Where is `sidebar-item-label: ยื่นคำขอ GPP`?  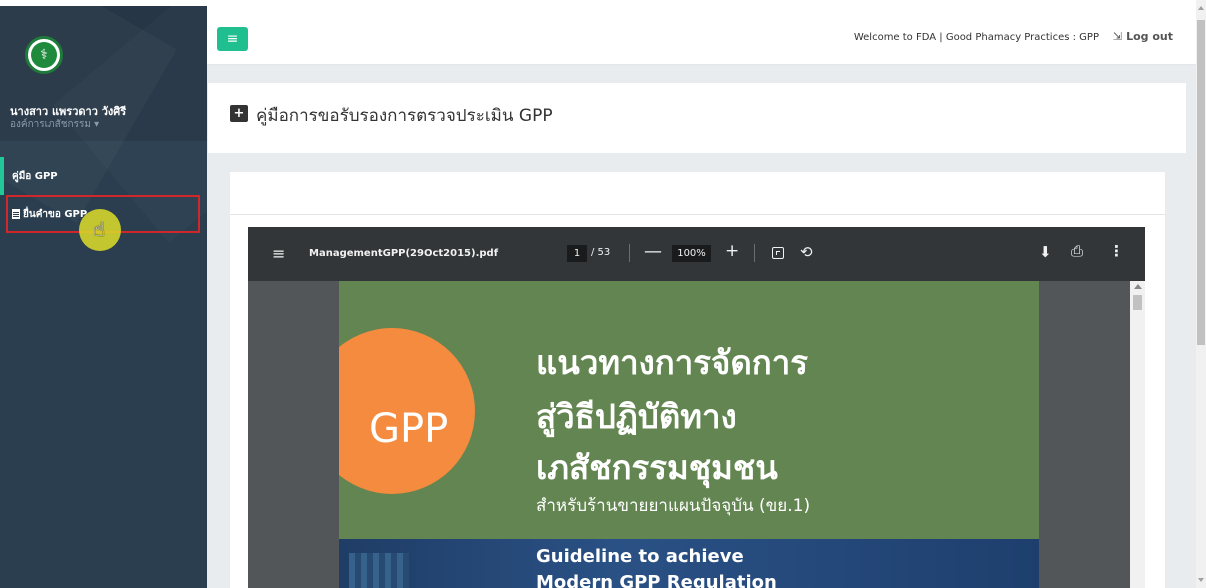
sidebar-item-label: ยื่นคำขอ GPP is located at coordinates (55, 214).